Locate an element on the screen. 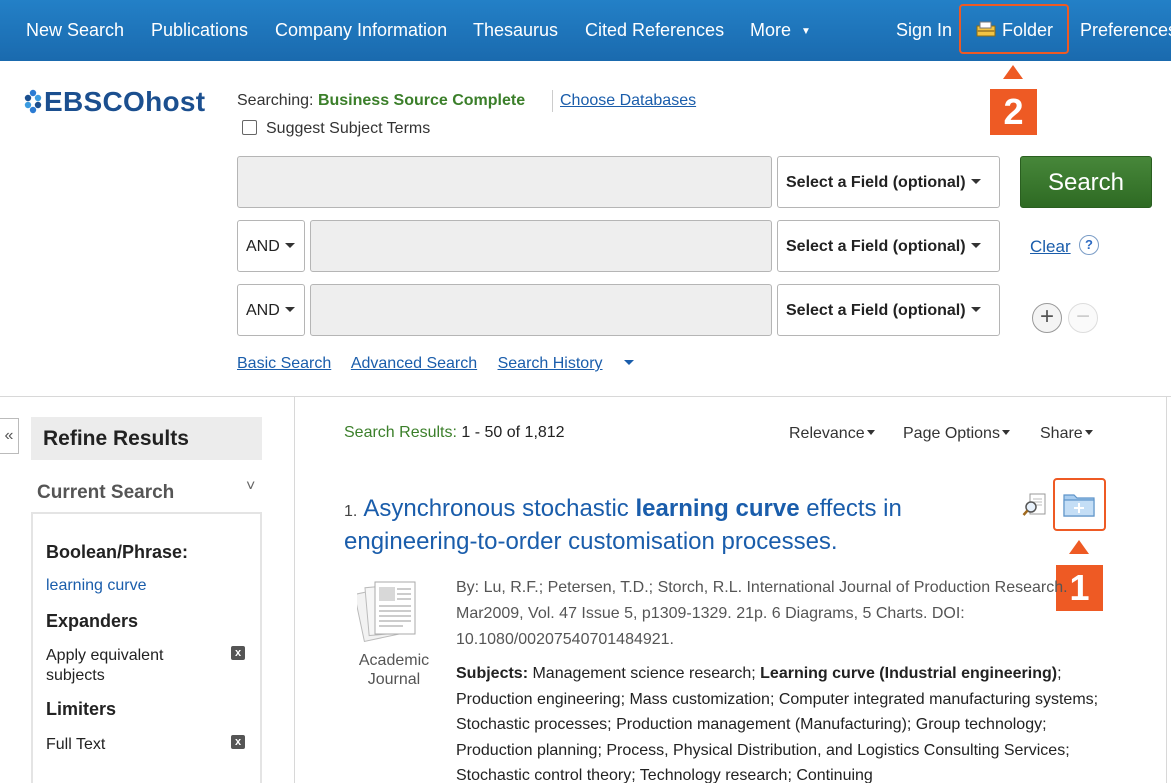  search-results-count: Search Results: 1 - 50 of 1,812 is located at coordinates (454, 433).